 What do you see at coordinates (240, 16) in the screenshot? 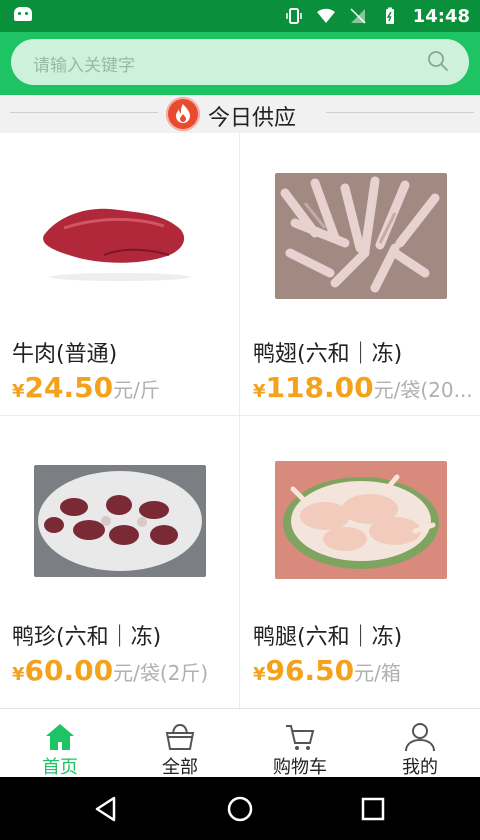
I see `status-bar: 14:48` at bounding box center [240, 16].